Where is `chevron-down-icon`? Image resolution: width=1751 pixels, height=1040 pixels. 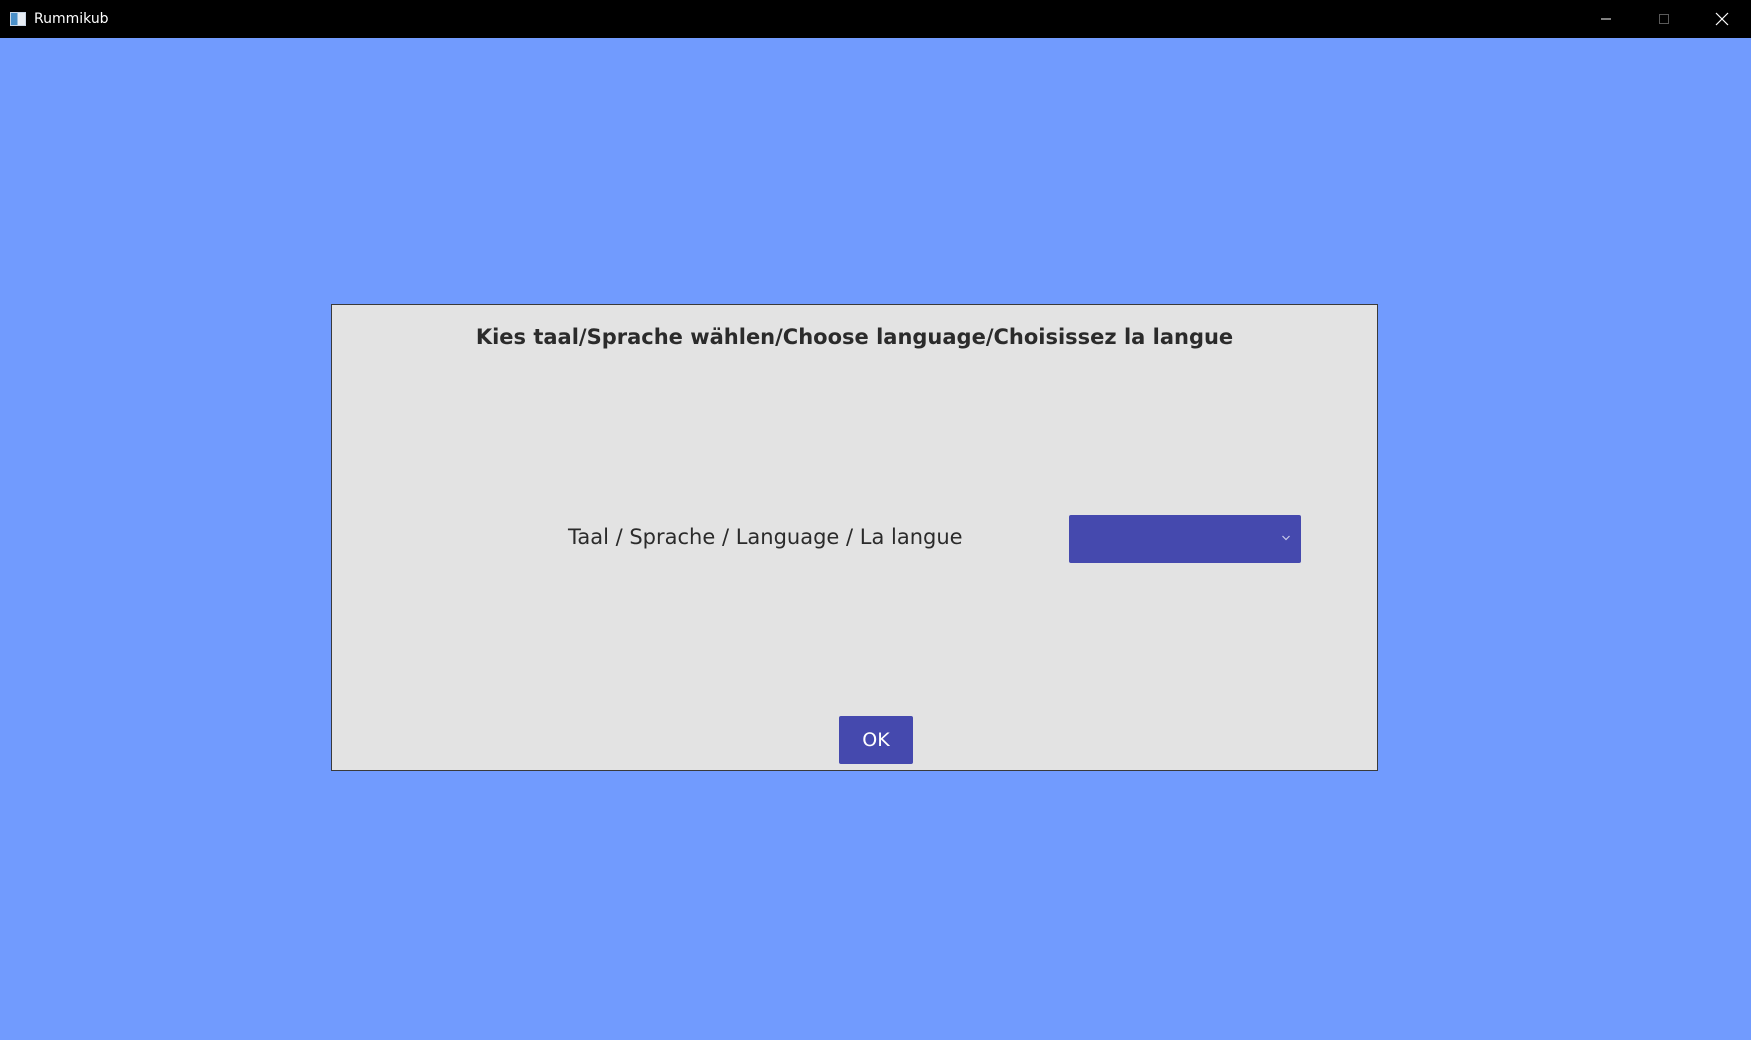
chevron-down-icon is located at coordinates (1286, 538).